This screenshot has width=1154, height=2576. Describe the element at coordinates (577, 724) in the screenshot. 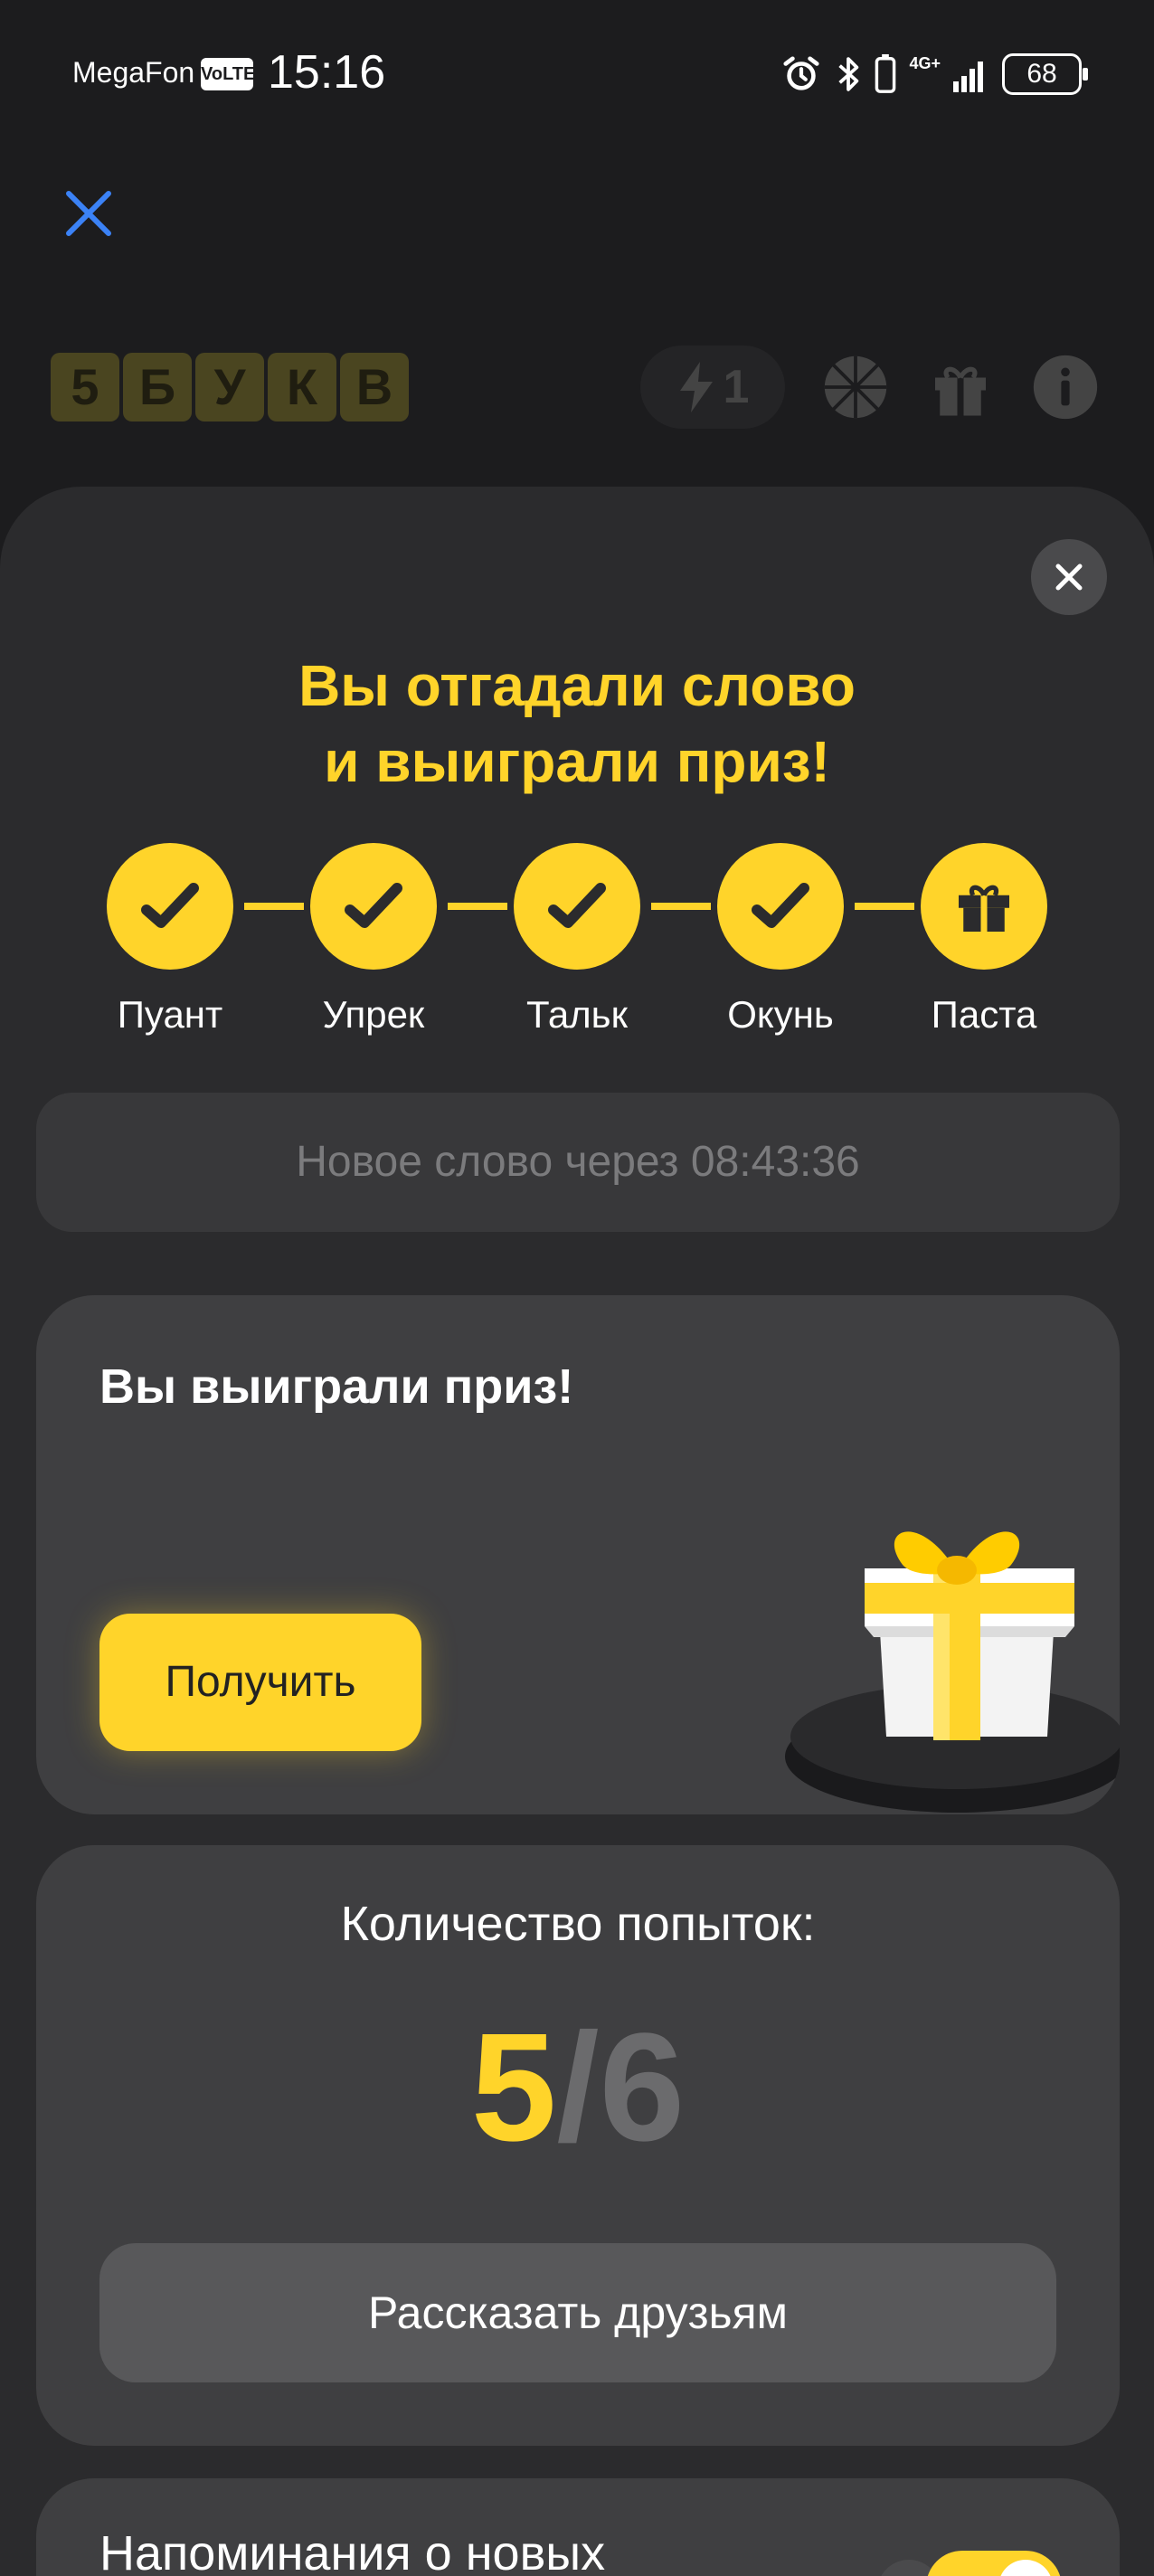

I see `result-headline: Вы отгадали слово и выиграли приз!` at that location.